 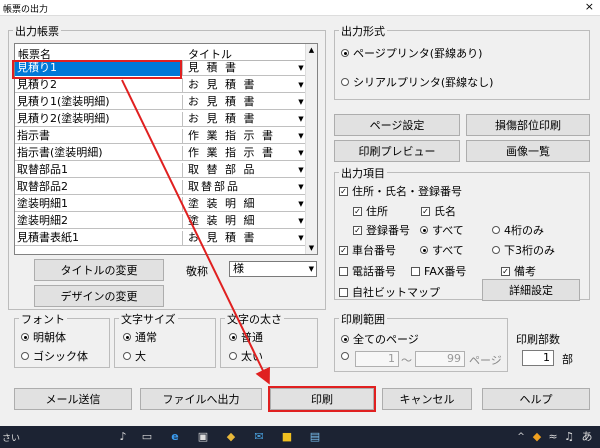 What do you see at coordinates (259, 437) in the screenshot?
I see `mail-app-icon: ✉` at bounding box center [259, 437].